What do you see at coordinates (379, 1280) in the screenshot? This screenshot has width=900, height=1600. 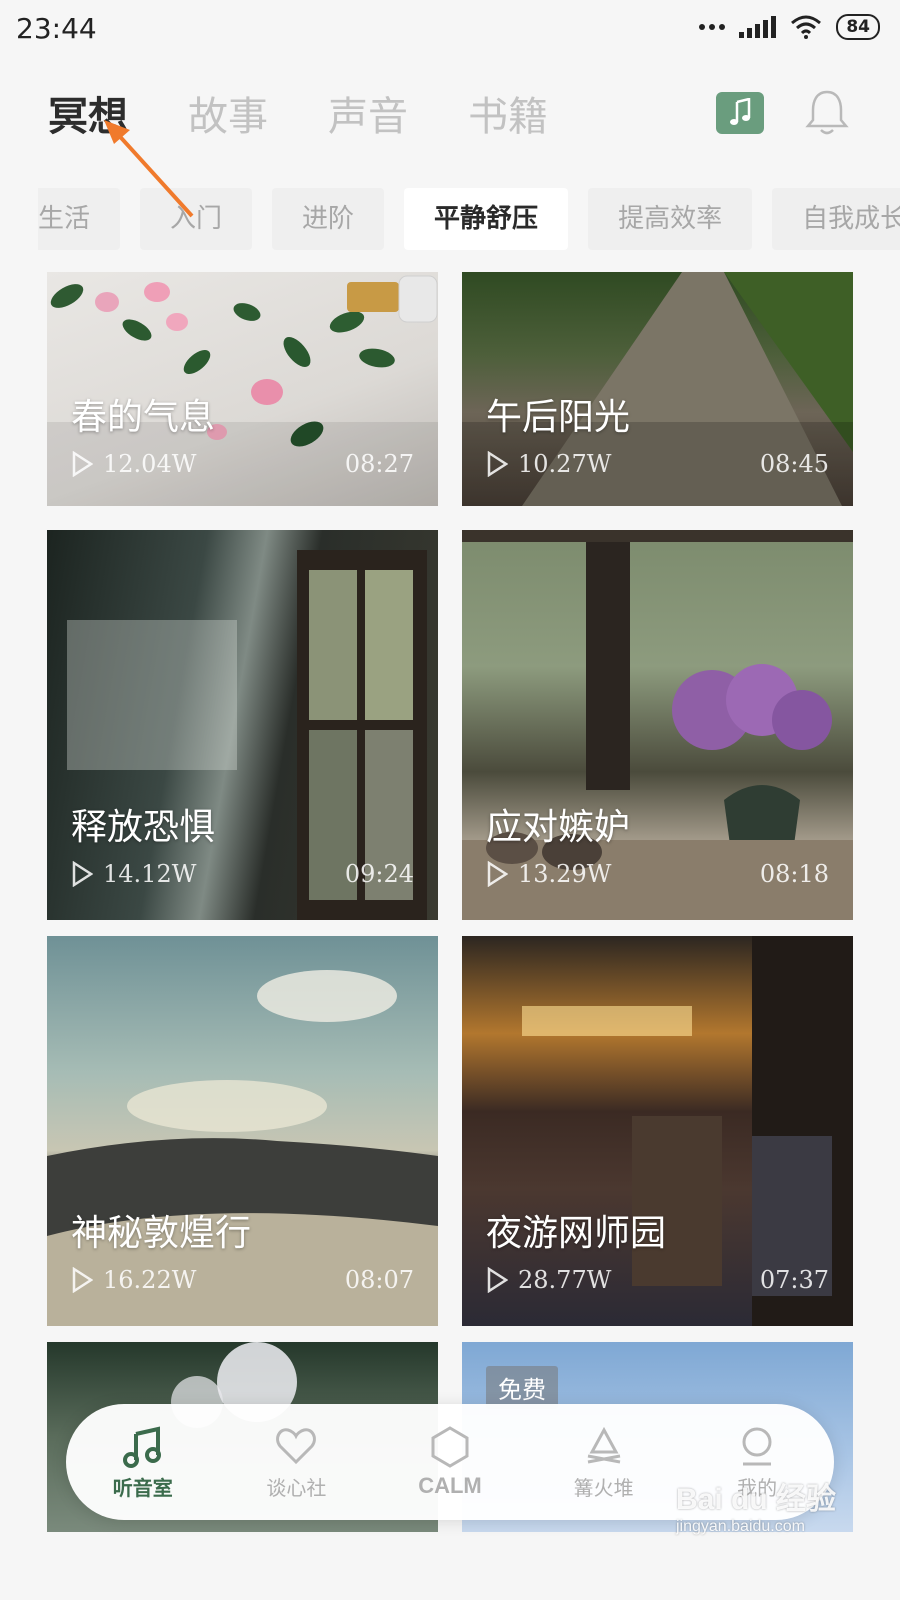 I see `card-duration: 08:07` at bounding box center [379, 1280].